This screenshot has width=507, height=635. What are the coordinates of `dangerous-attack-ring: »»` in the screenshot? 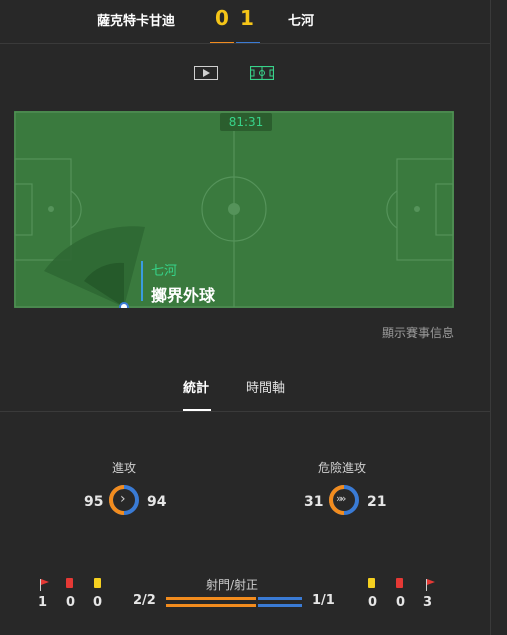 It's located at (344, 500).